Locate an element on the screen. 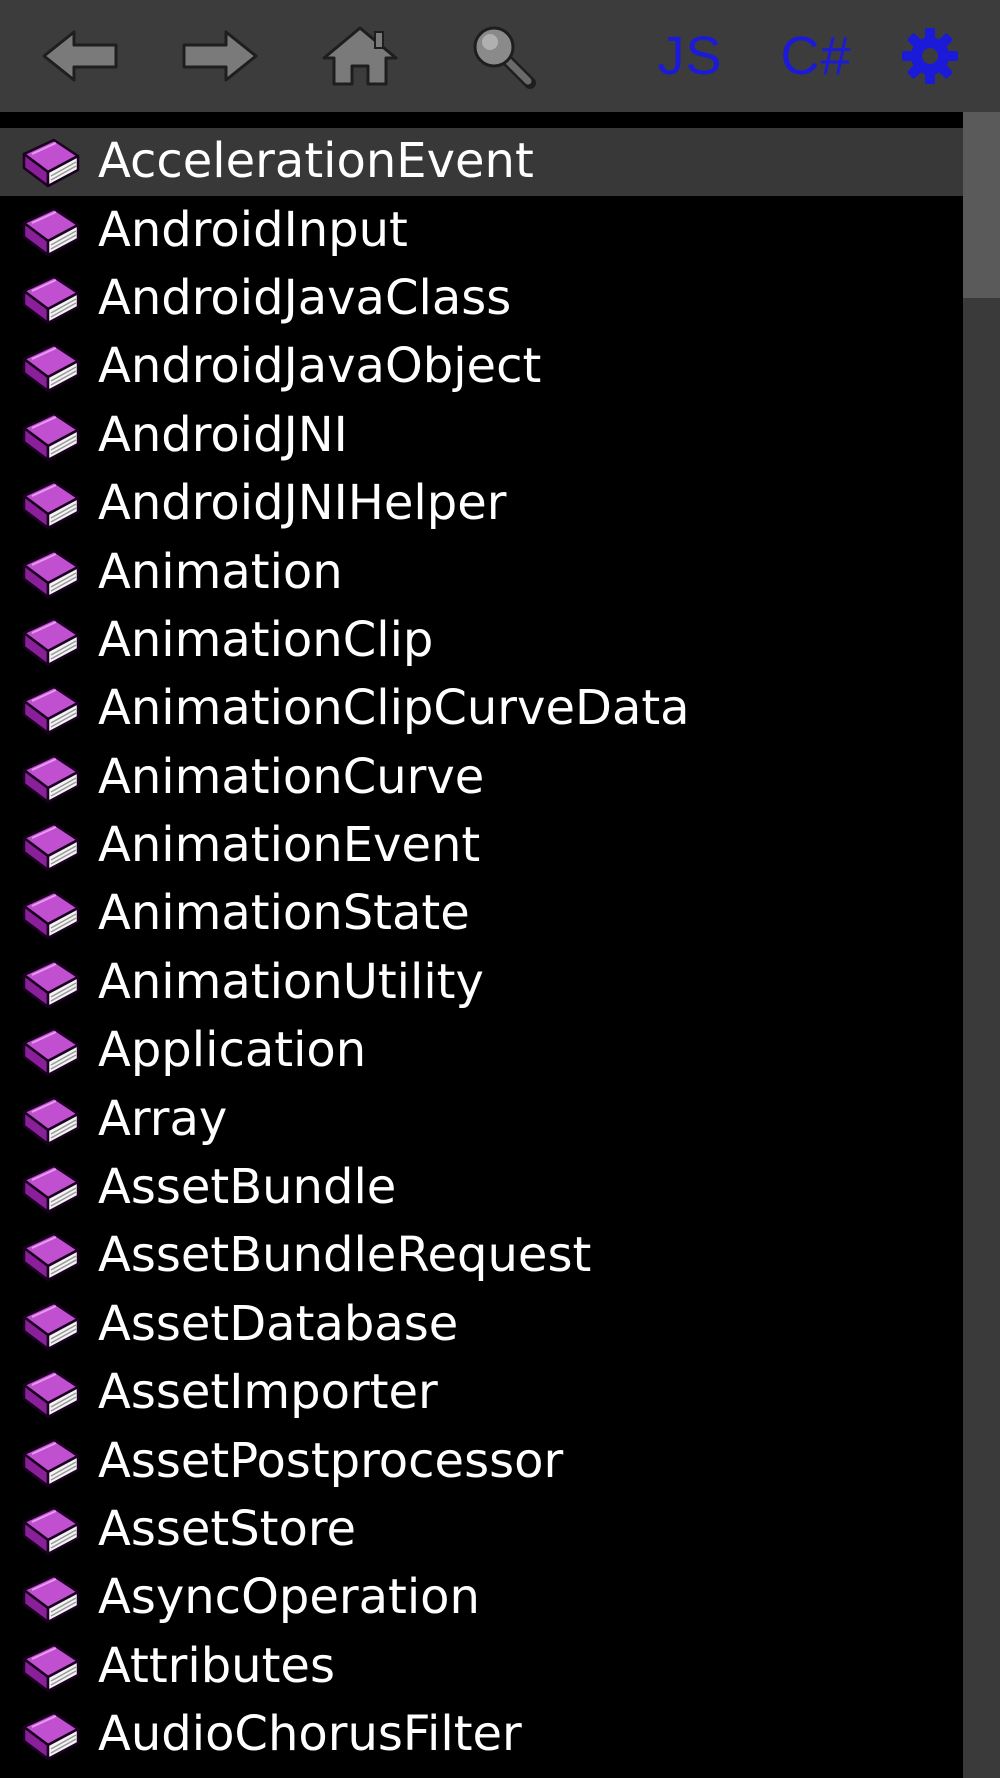 The image size is (1000, 1778). list-item: AnimationState is located at coordinates (481, 914).